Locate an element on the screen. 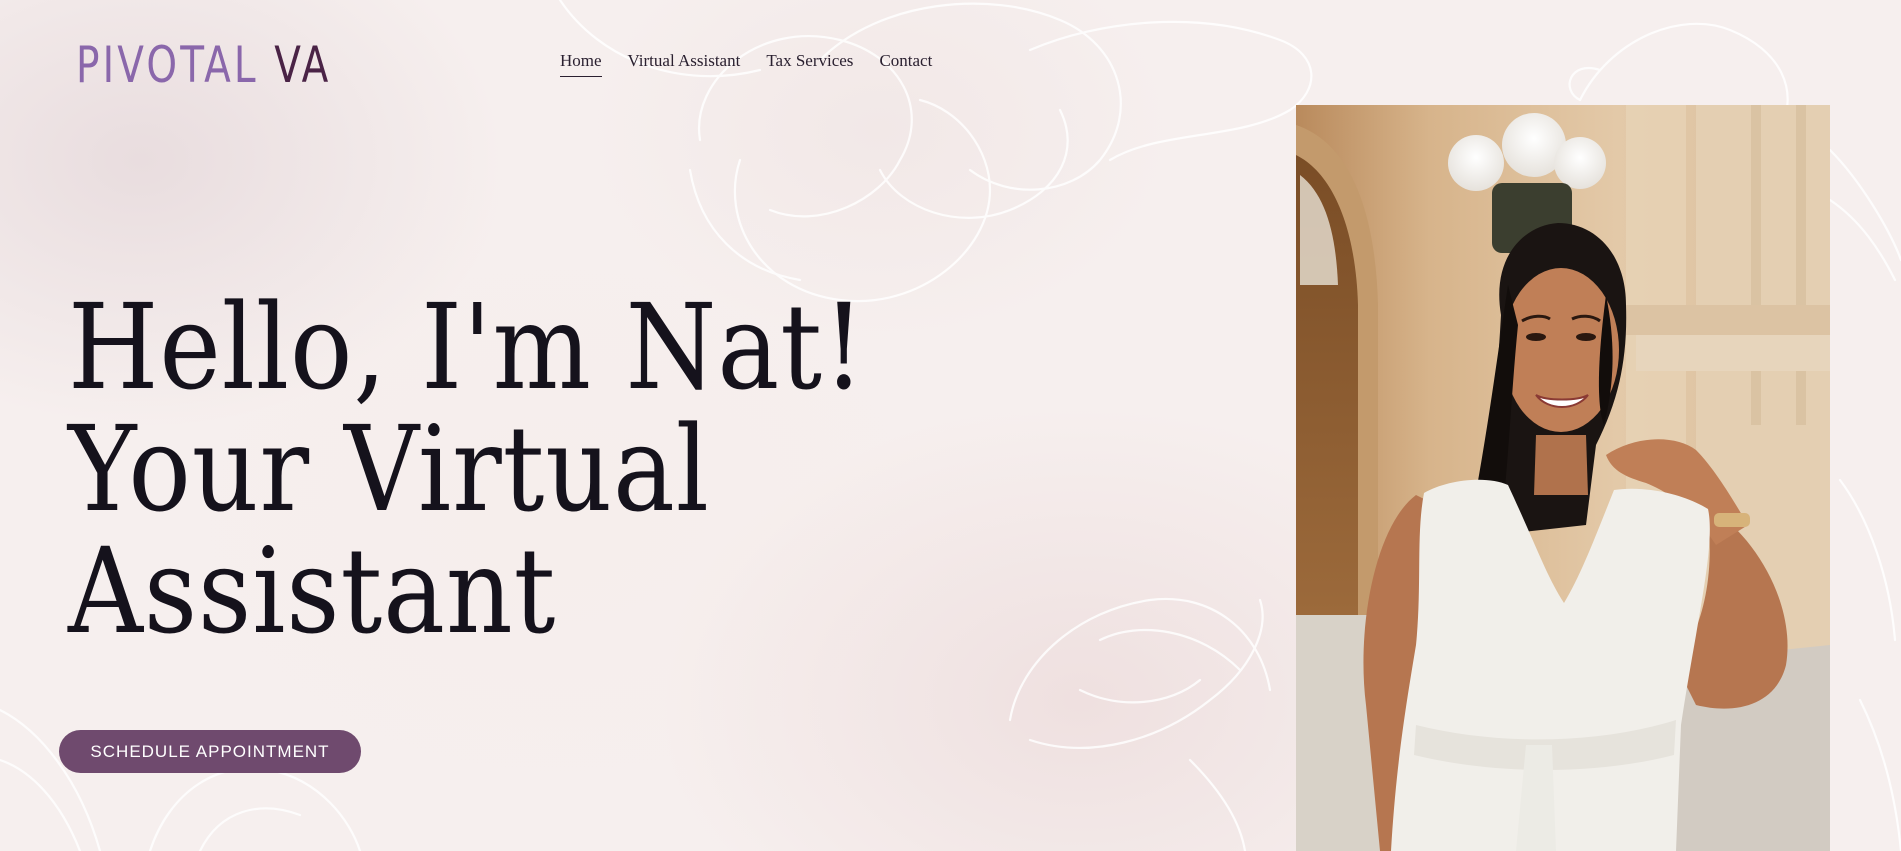 Image resolution: width=1901 pixels, height=851 pixels. hero-heading-line-2: Your Virtual is located at coordinates (389, 469).